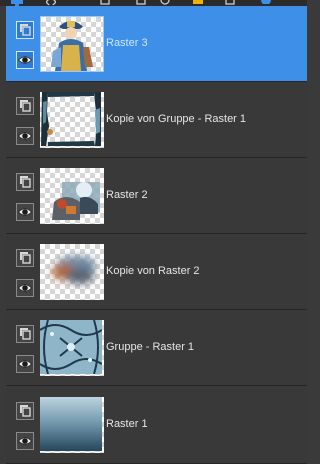 The width and height of the screenshot is (320, 464). What do you see at coordinates (266, 2) in the screenshot?
I see `toolbar-help-icon` at bounding box center [266, 2].